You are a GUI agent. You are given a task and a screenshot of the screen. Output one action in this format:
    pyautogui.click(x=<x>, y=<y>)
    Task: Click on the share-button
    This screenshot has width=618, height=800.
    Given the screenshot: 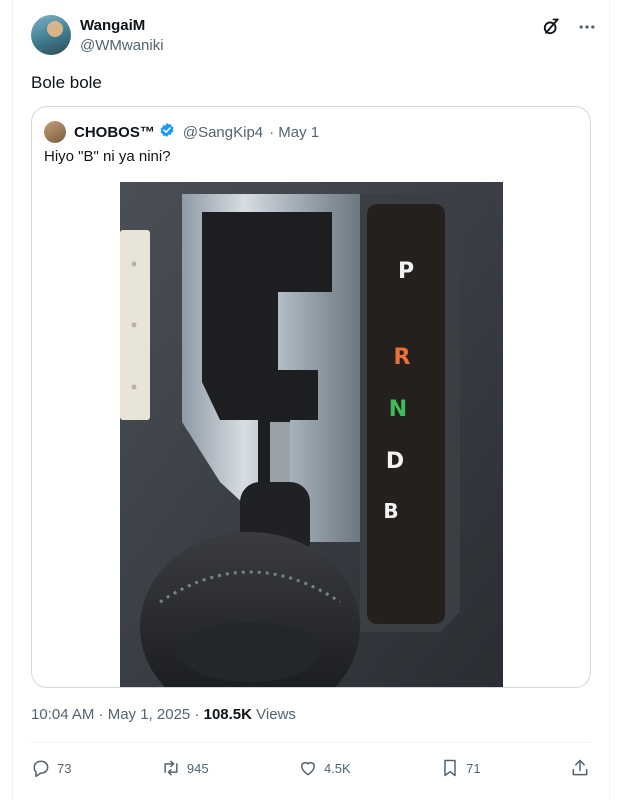 What is the action you would take?
    pyautogui.click(x=580, y=768)
    